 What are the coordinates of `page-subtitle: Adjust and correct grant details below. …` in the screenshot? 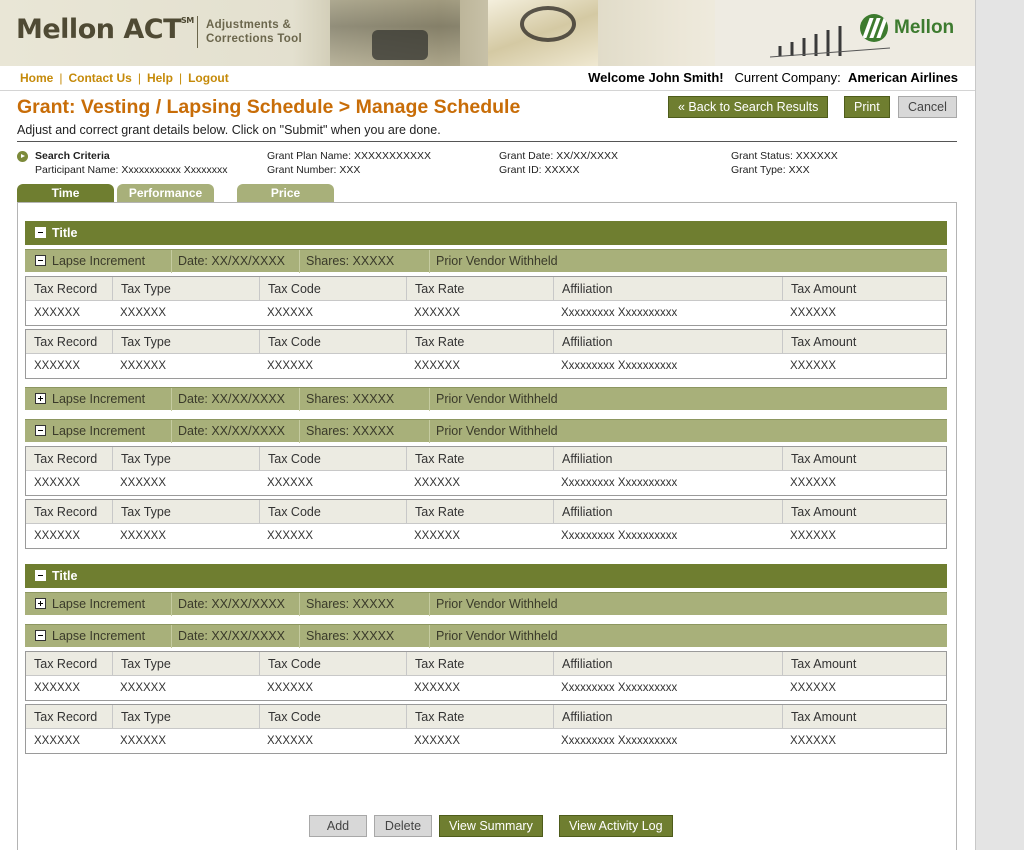 It's located at (229, 130).